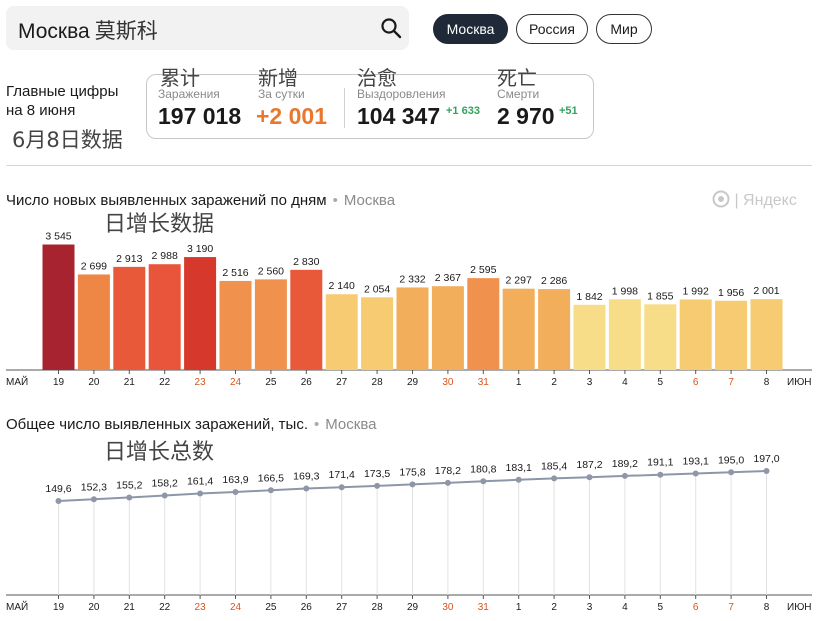 The height and width of the screenshot is (621, 817). I want to click on stat-recovered-delta: +1 633, so click(463, 111).